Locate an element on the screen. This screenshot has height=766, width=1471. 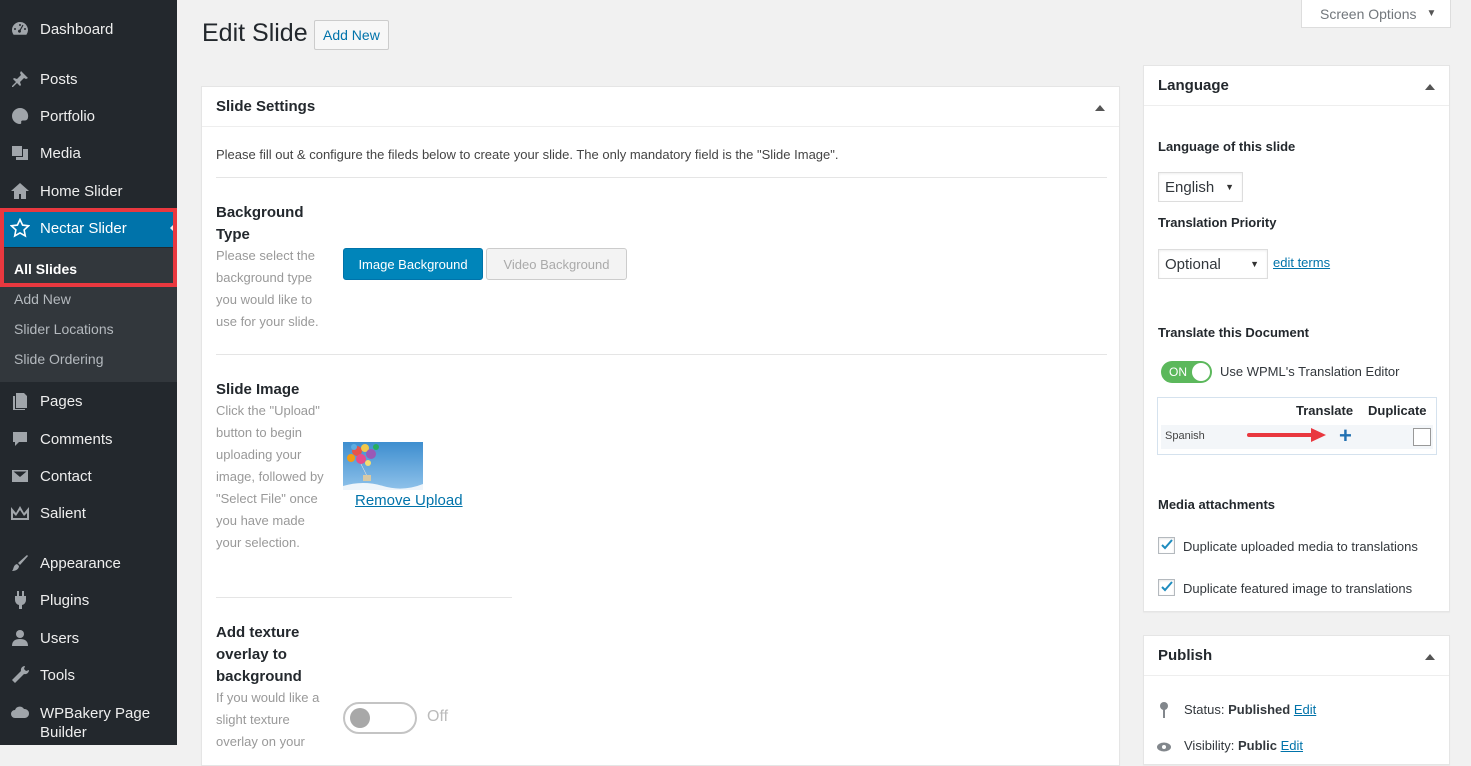
sidebar-item-salient: Salient is located at coordinates (88, 513).